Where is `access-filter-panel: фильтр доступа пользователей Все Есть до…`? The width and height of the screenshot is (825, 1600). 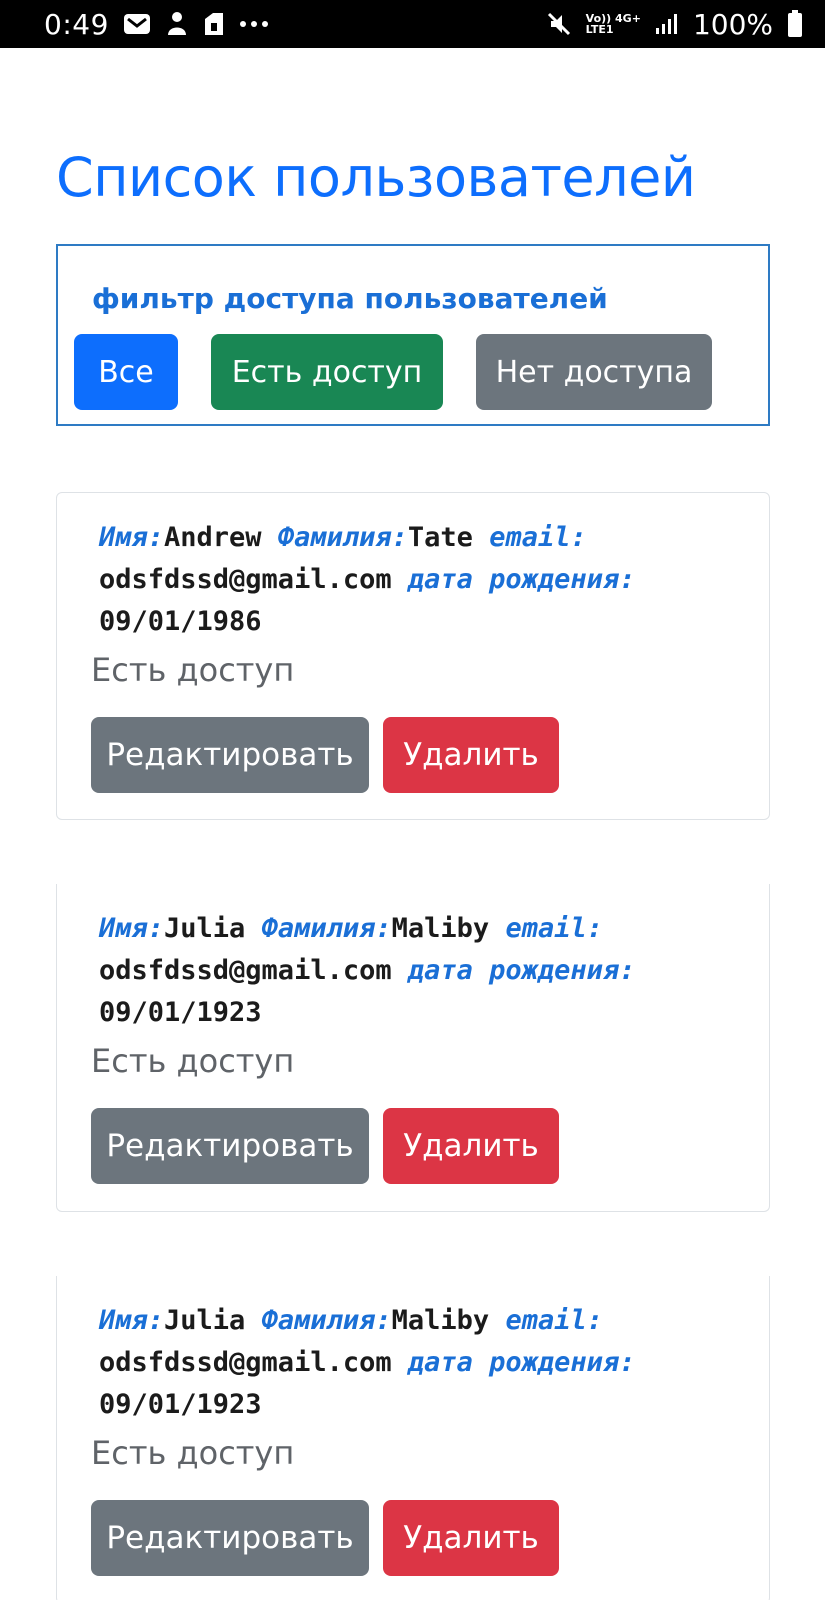
access-filter-panel: фильтр доступа пользователей Все Есть до… is located at coordinates (413, 335).